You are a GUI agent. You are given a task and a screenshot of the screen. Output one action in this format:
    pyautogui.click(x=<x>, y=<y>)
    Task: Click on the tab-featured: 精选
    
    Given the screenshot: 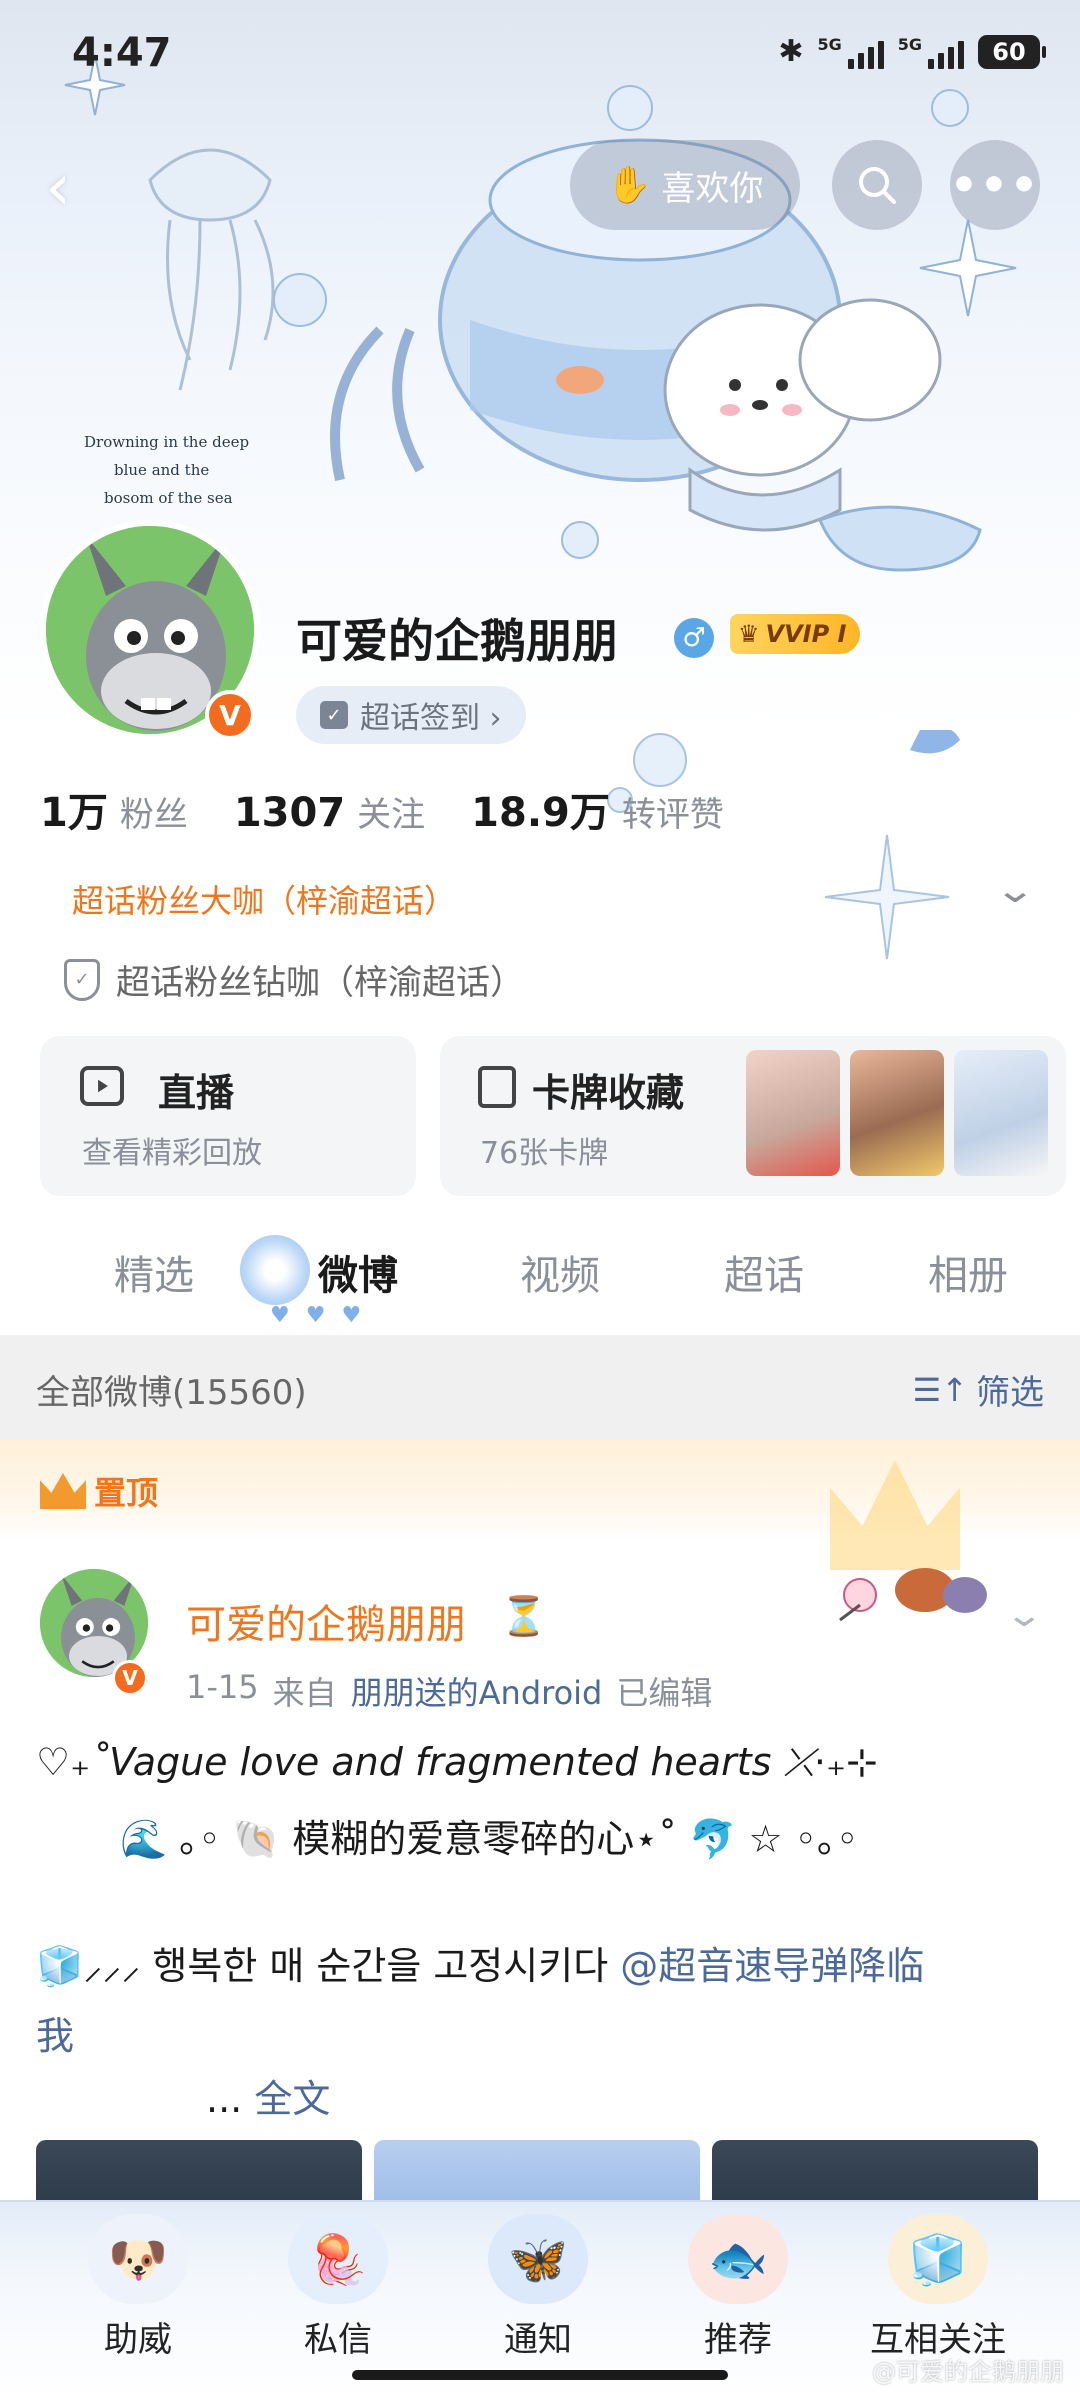 What is the action you would take?
    pyautogui.click(x=154, y=1272)
    